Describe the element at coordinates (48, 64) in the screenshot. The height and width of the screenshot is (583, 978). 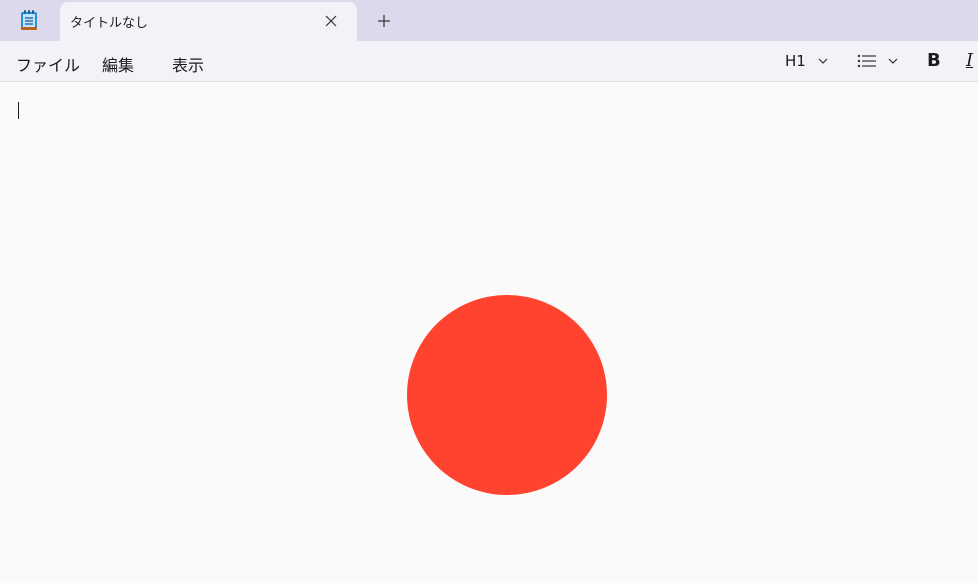
I see `menu-file: ファイル` at that location.